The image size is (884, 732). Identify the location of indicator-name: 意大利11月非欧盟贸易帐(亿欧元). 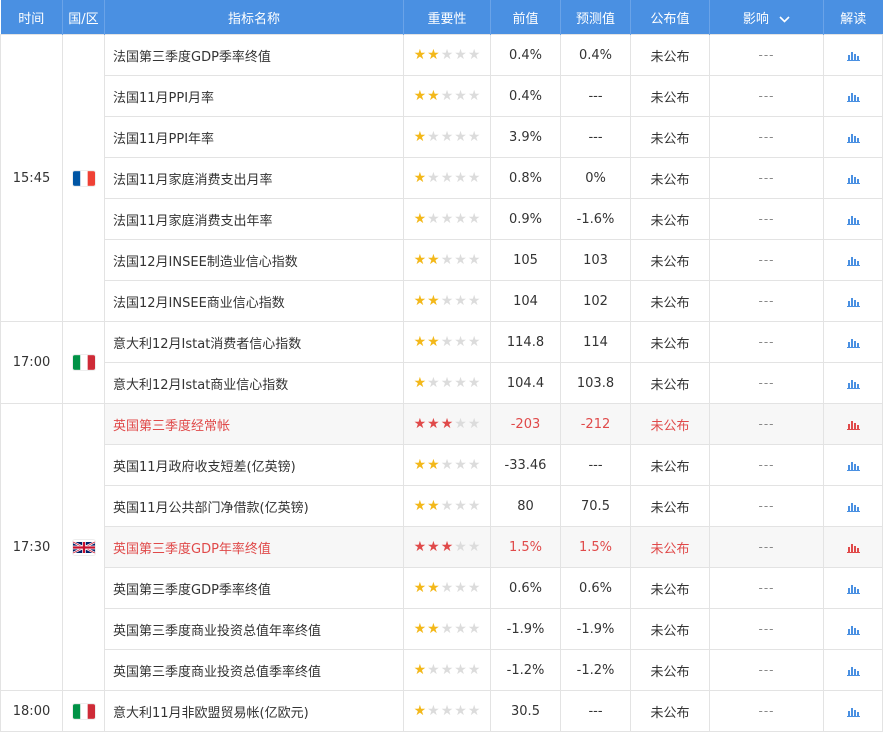
(254, 711).